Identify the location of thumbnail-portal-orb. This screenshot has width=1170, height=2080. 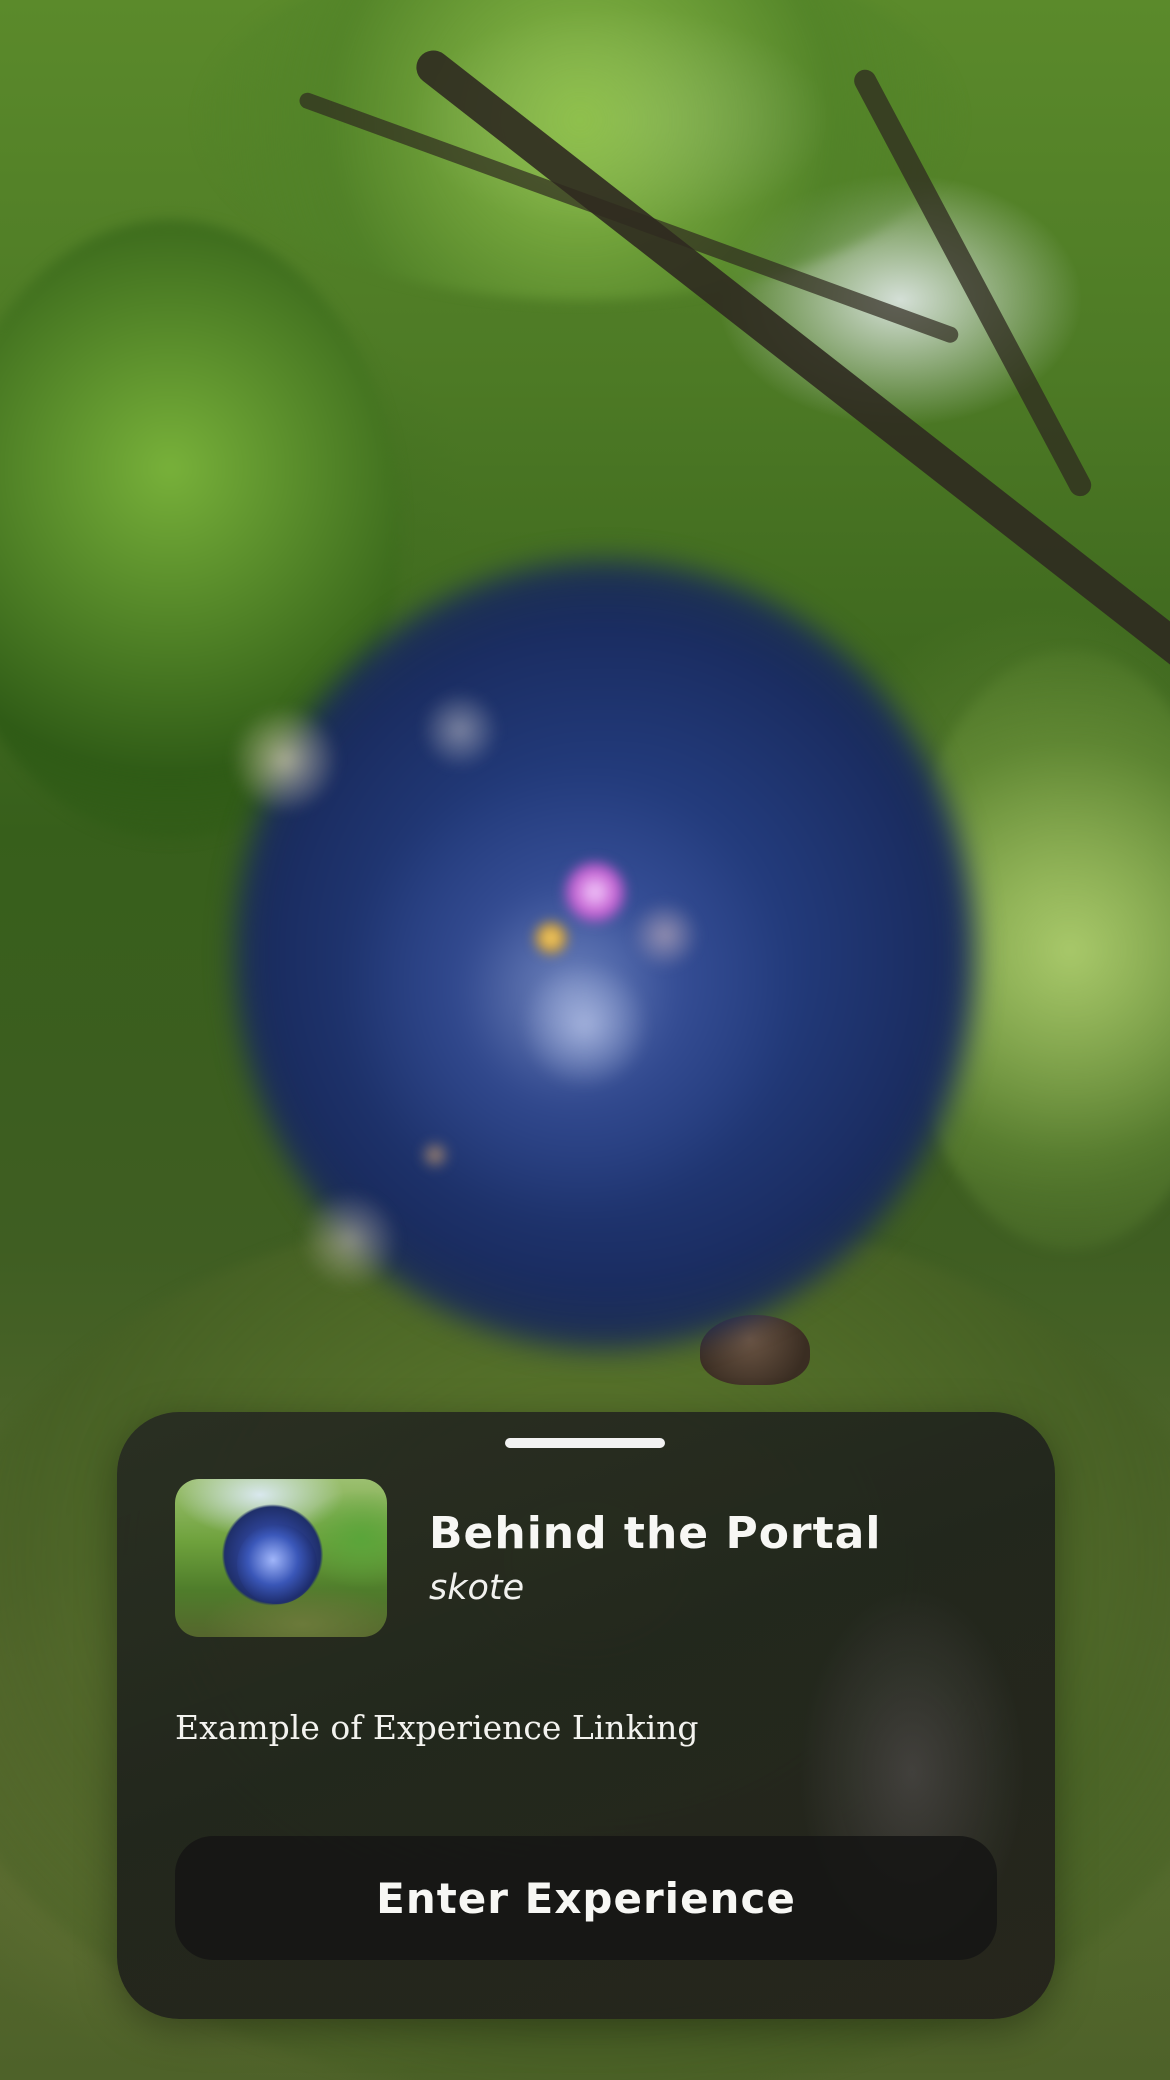
(277, 1564).